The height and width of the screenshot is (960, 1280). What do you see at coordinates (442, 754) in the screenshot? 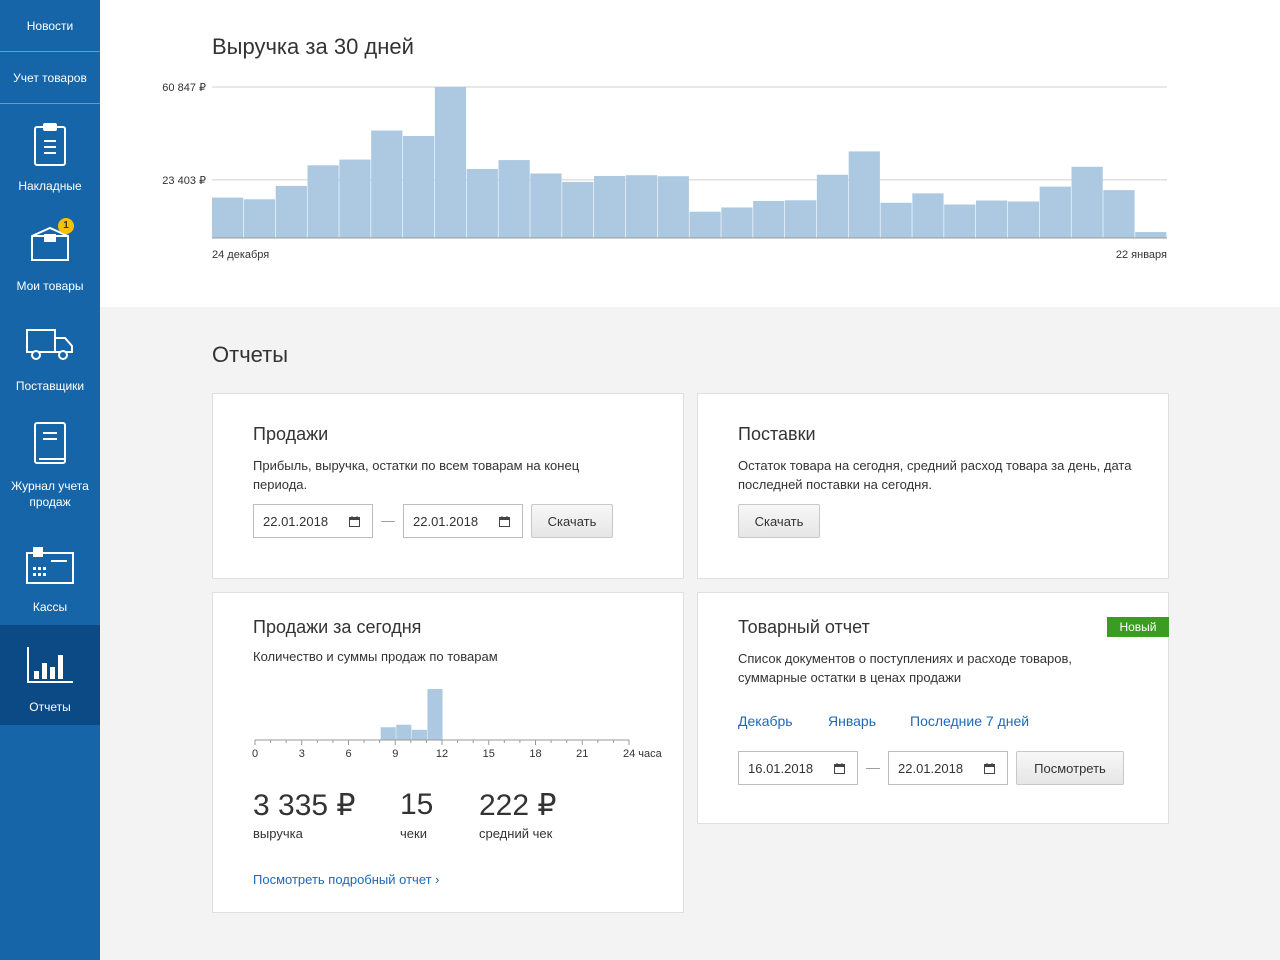
I see `x-tick-label: 12` at bounding box center [442, 754].